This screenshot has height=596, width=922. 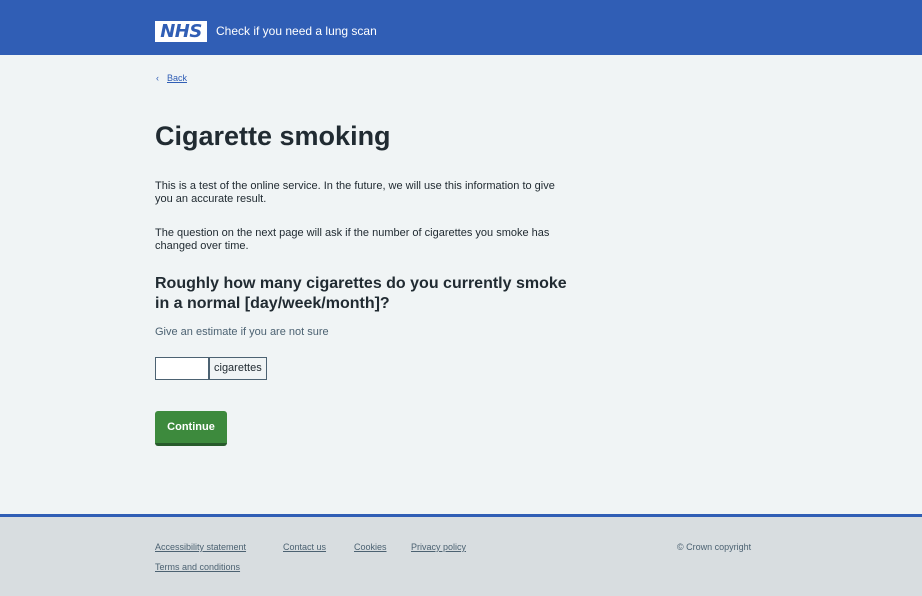 I want to click on hint-text: Give an estimate if you are not sure, so click(x=242, y=332).